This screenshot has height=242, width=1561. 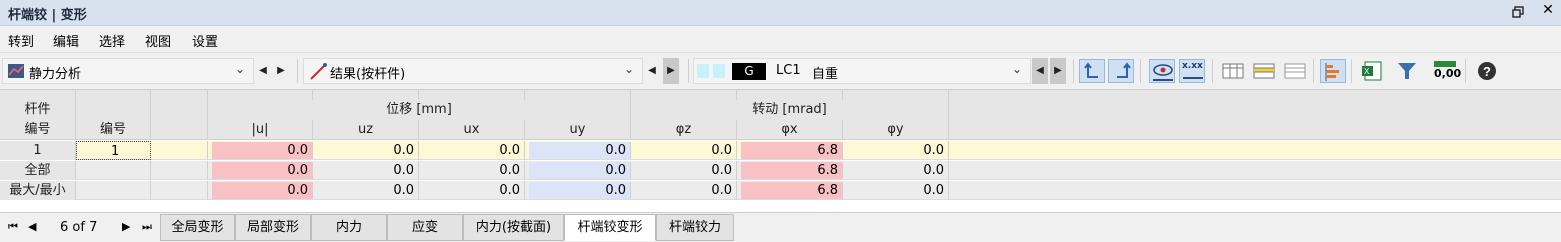 I want to click on col-header-uz: uz, so click(x=366, y=130).